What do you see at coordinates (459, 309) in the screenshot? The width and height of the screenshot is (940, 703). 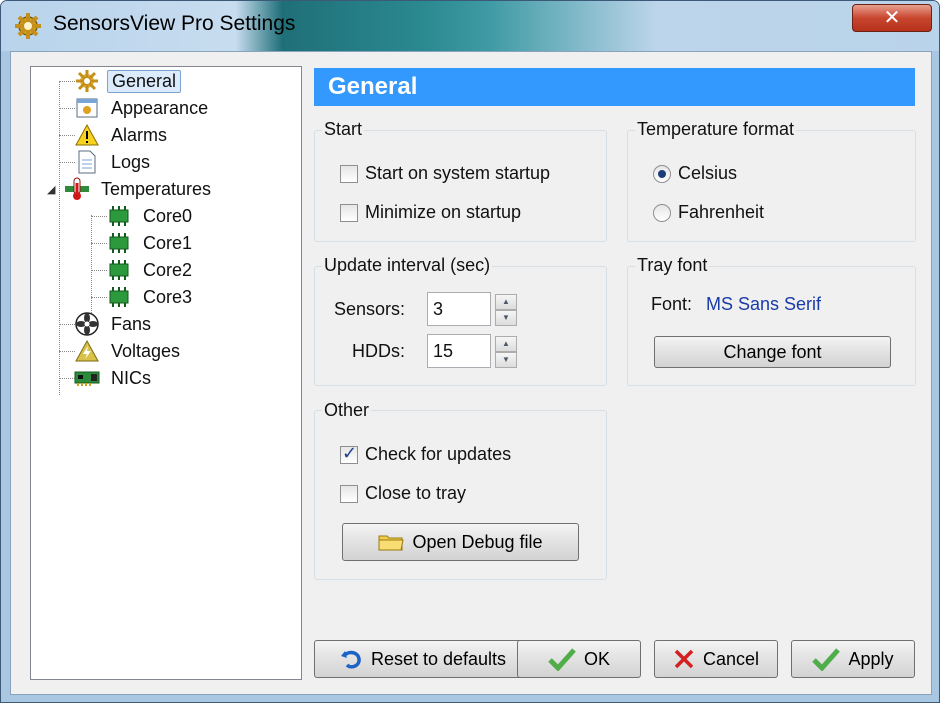 I see `sensors-interval-input: 3` at bounding box center [459, 309].